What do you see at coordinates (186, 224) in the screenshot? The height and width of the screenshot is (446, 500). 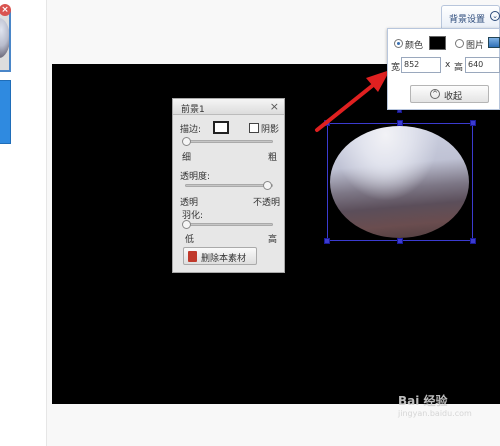 I see `feather-slider-knob` at bounding box center [186, 224].